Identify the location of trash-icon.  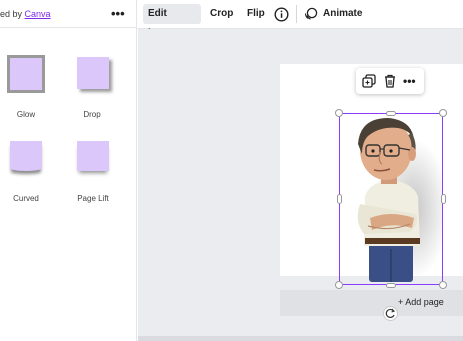
(390, 81).